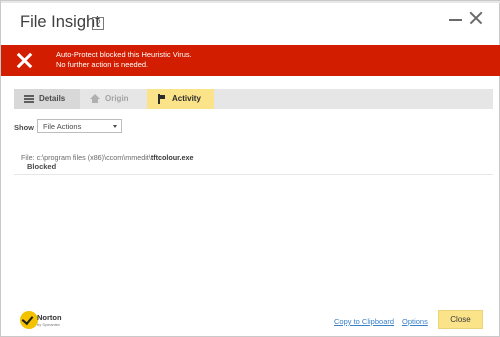 The image size is (500, 337). Describe the element at coordinates (29, 99) in the screenshot. I see `details-lines-icon` at that location.